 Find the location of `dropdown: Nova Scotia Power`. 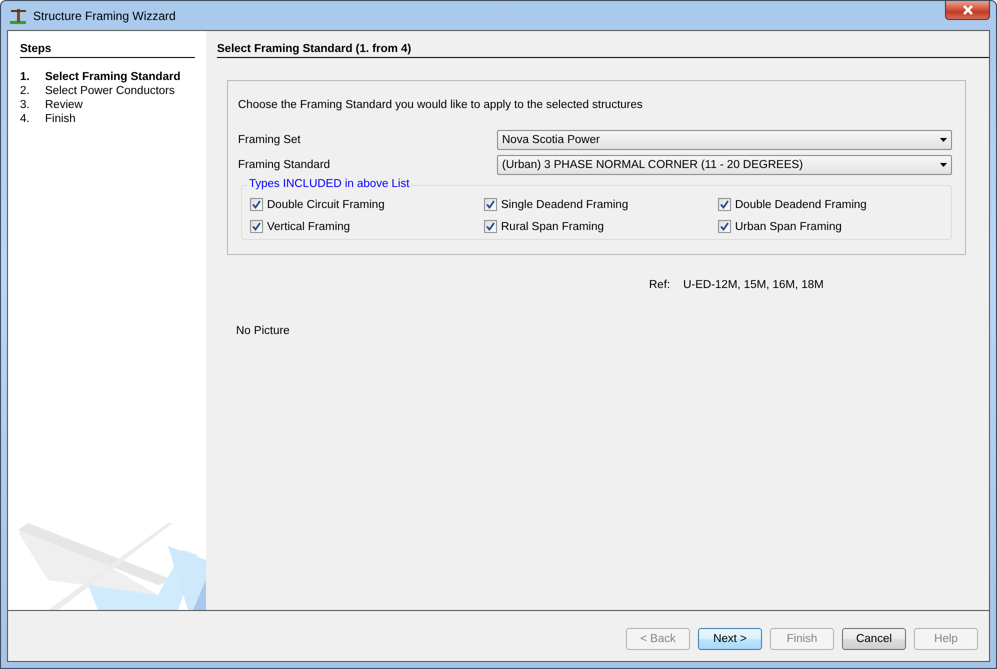

dropdown: Nova Scotia Power is located at coordinates (724, 140).